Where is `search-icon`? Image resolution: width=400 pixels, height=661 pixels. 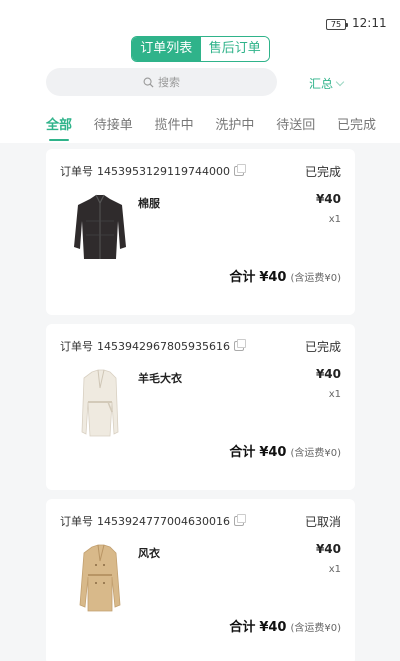 search-icon is located at coordinates (148, 82).